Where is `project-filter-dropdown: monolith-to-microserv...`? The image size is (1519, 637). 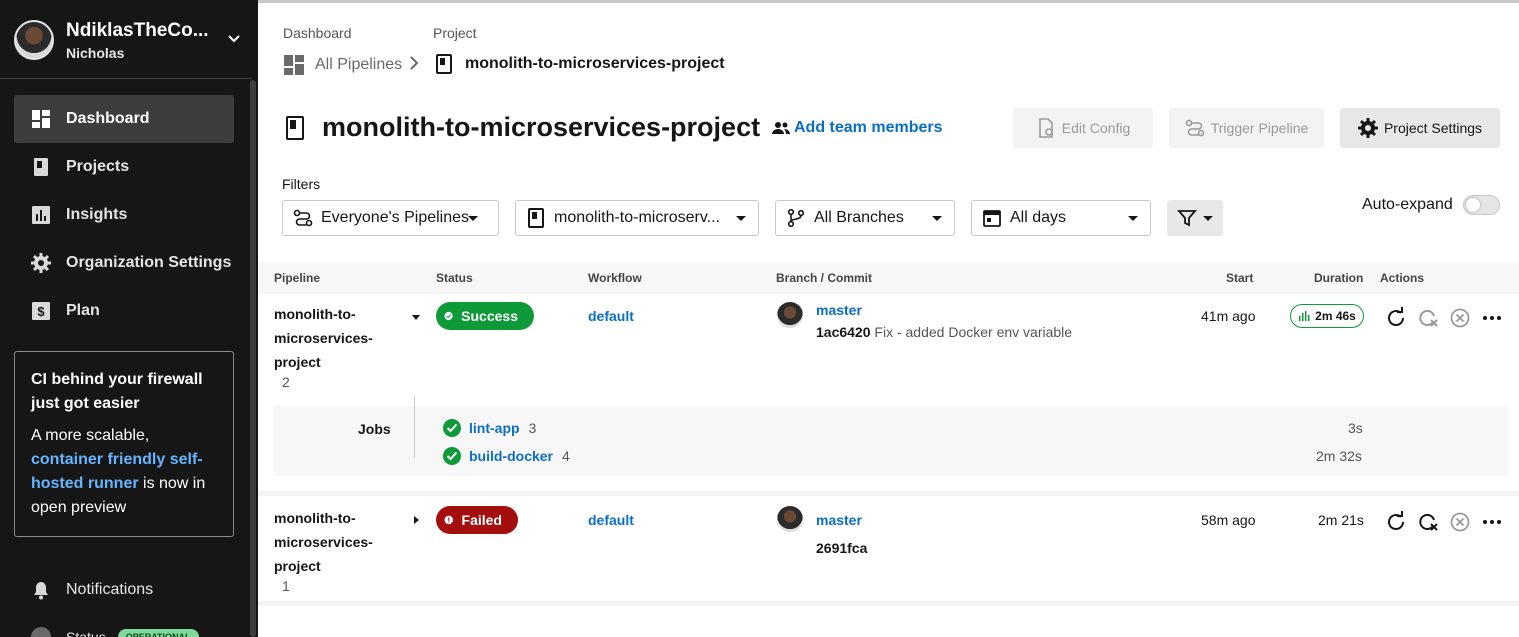
project-filter-dropdown: monolith-to-microserv... is located at coordinates (637, 218).